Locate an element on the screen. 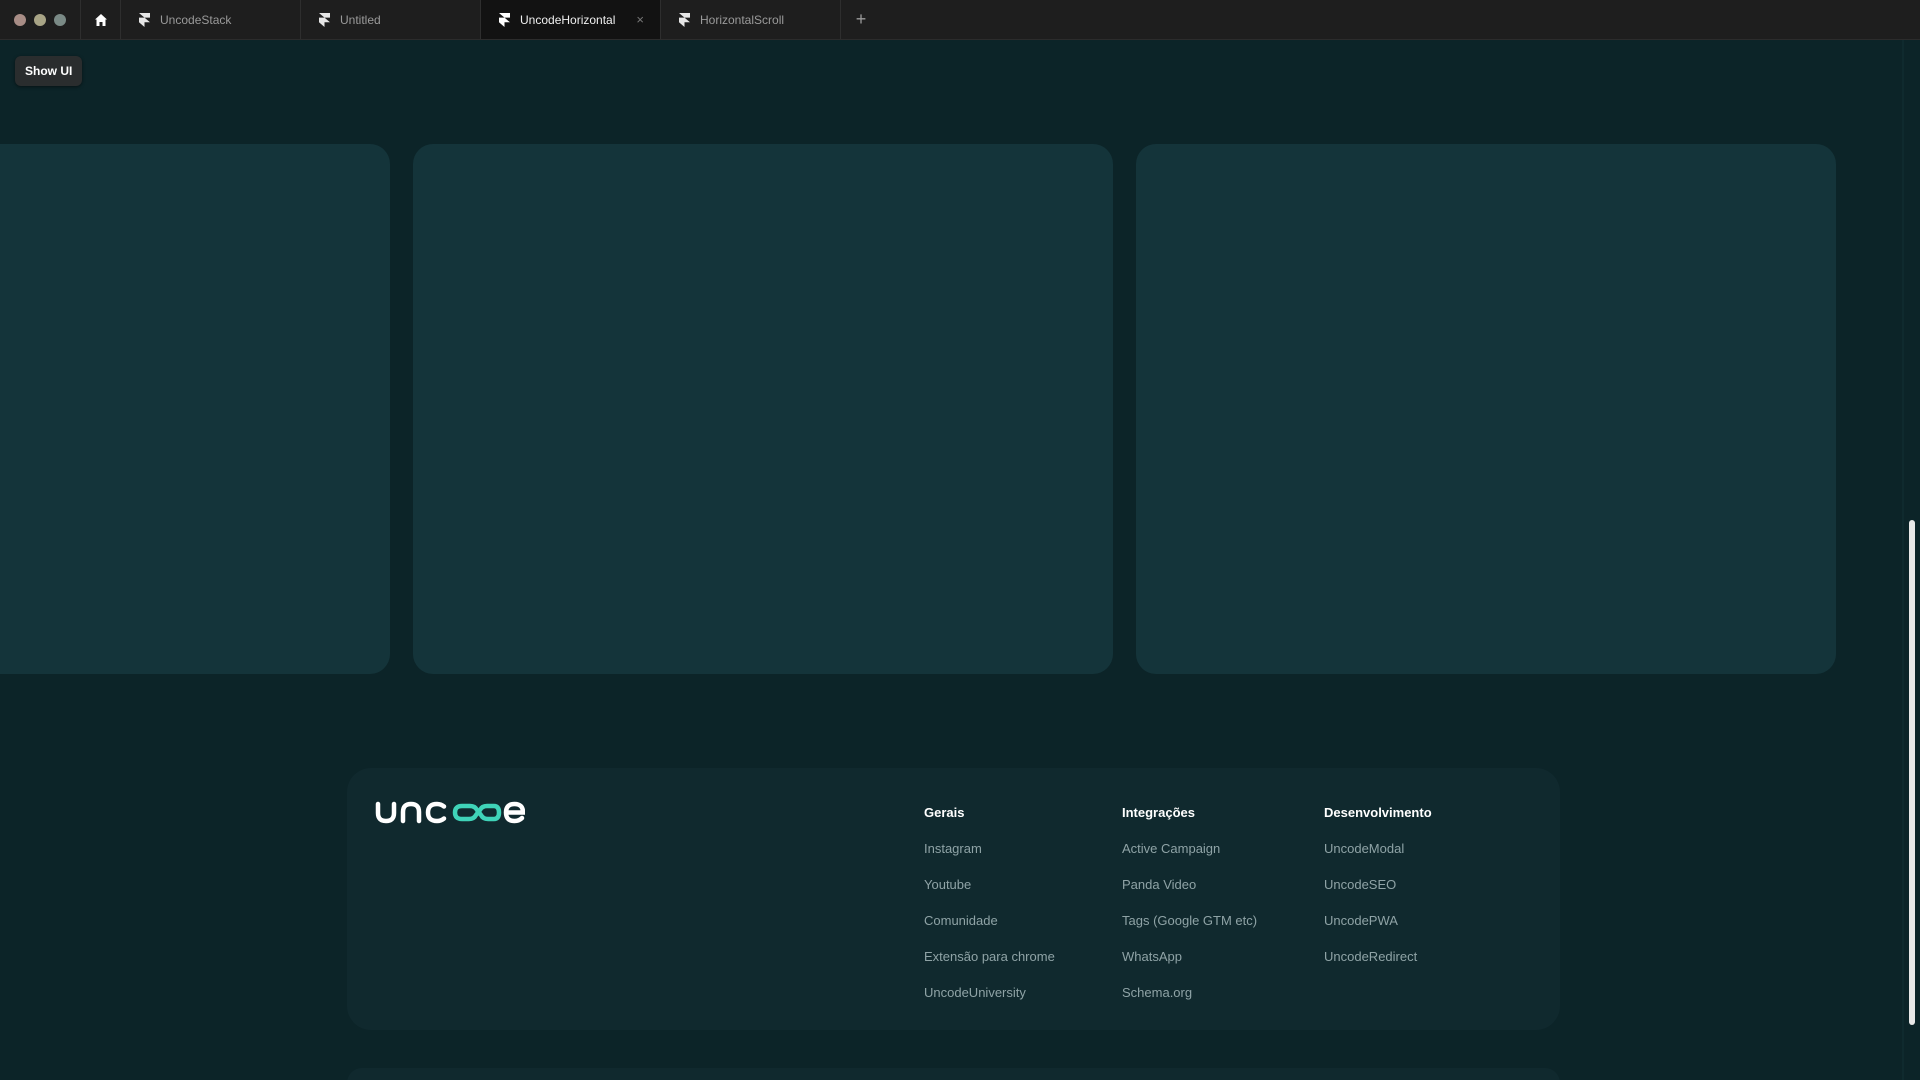 This screenshot has height=1080, width=1920. tab-uncodestack: UncodeStack is located at coordinates (211, 19).